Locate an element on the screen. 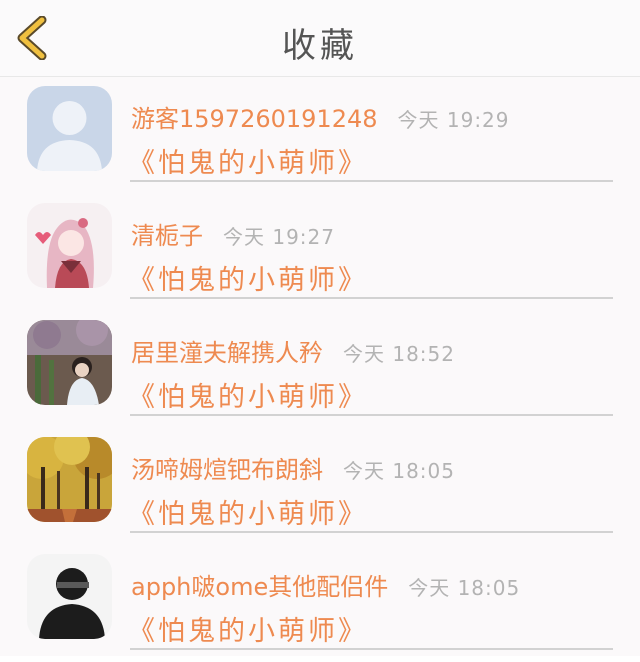 This screenshot has width=640, height=662. user-name: 游客1597260191248 is located at coordinates (254, 119).